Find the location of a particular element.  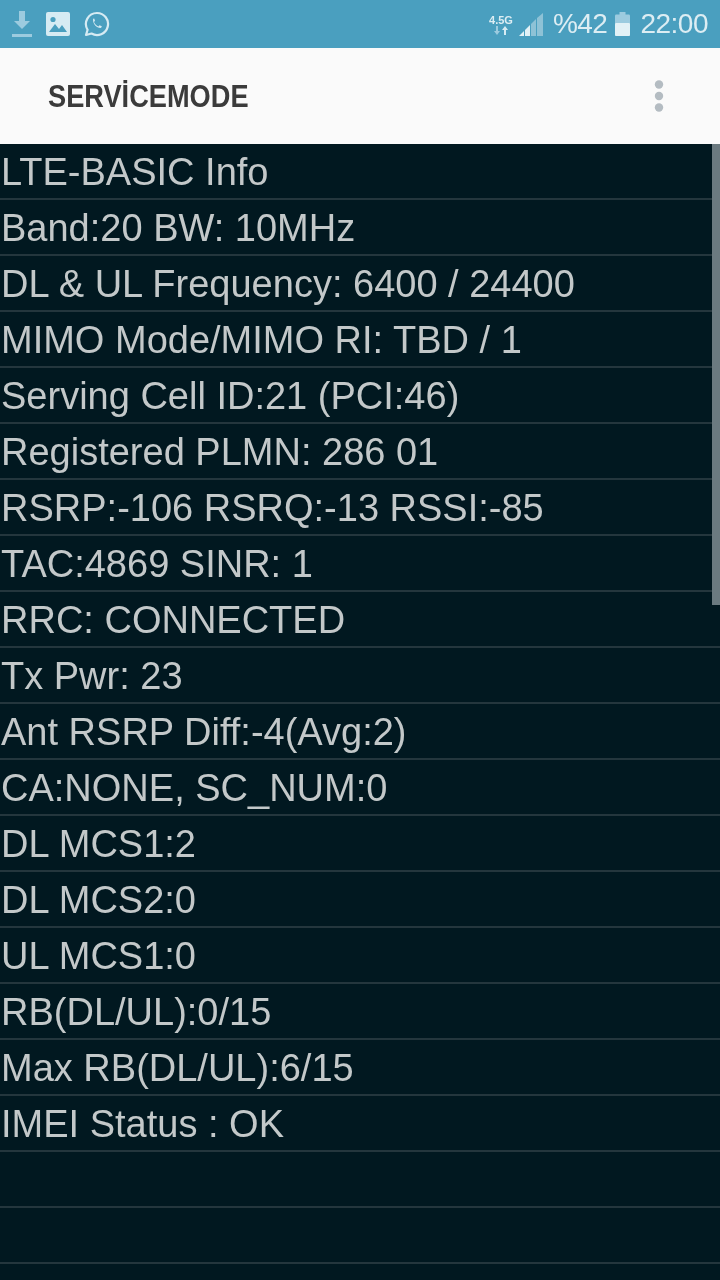

battery-percent: %42 is located at coordinates (580, 24).